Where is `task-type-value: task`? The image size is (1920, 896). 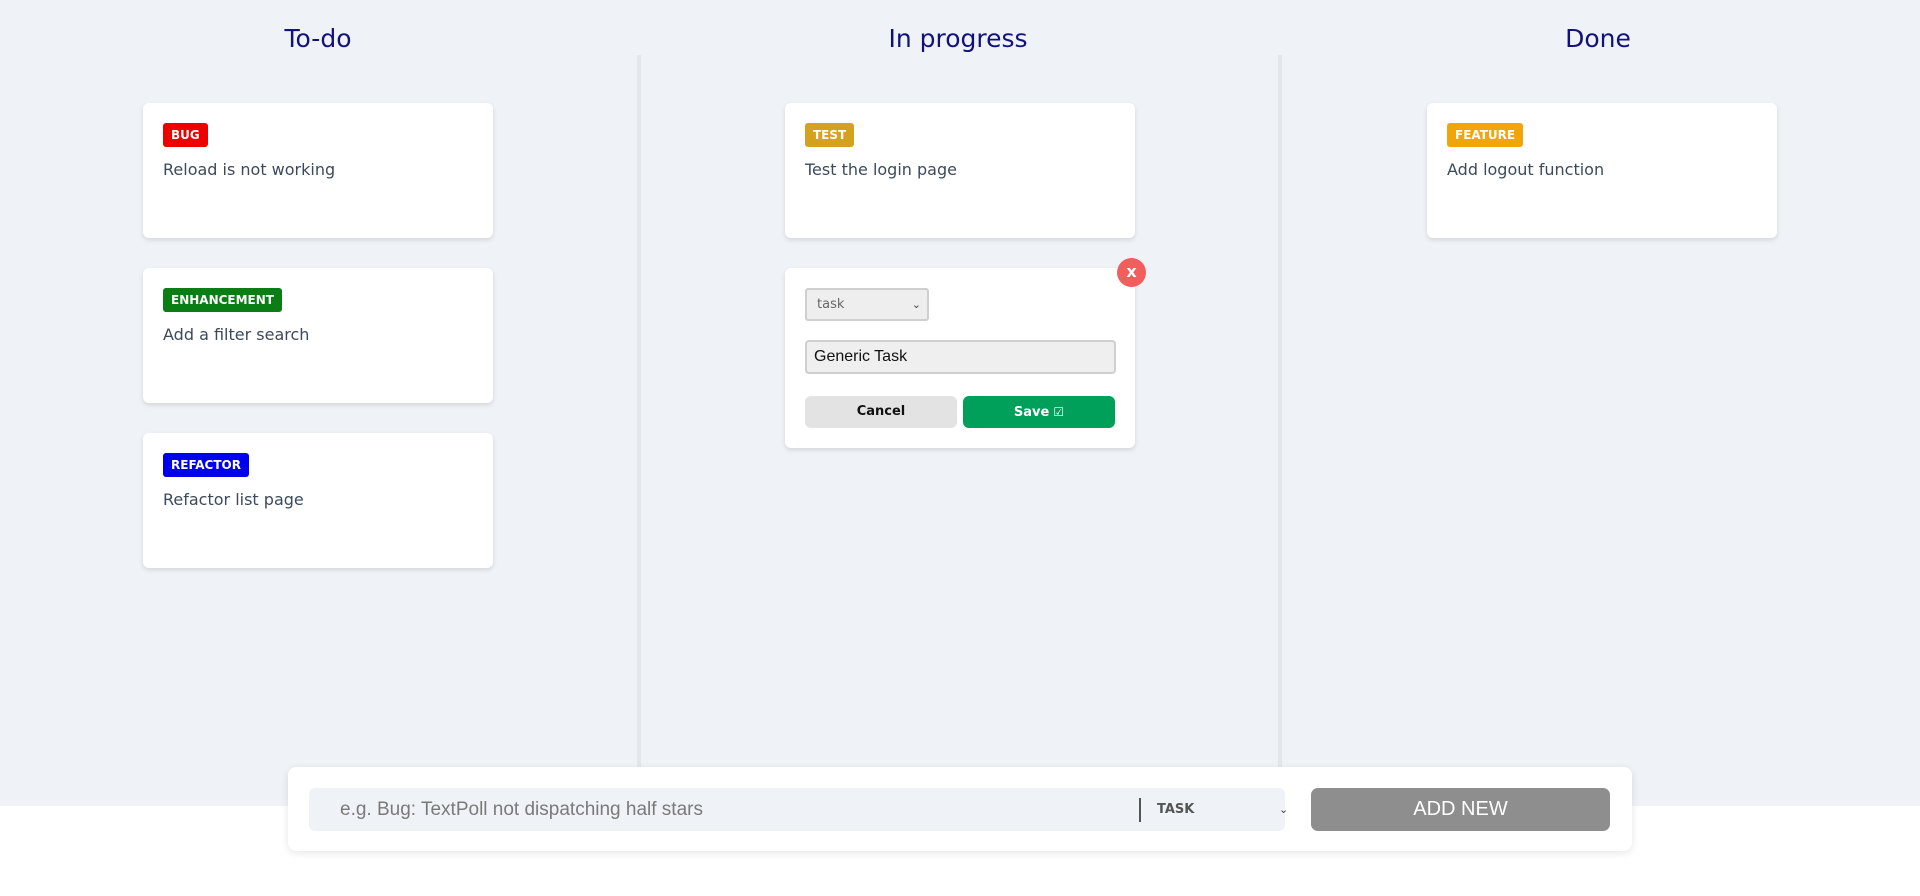
task-type-value: task is located at coordinates (831, 304).